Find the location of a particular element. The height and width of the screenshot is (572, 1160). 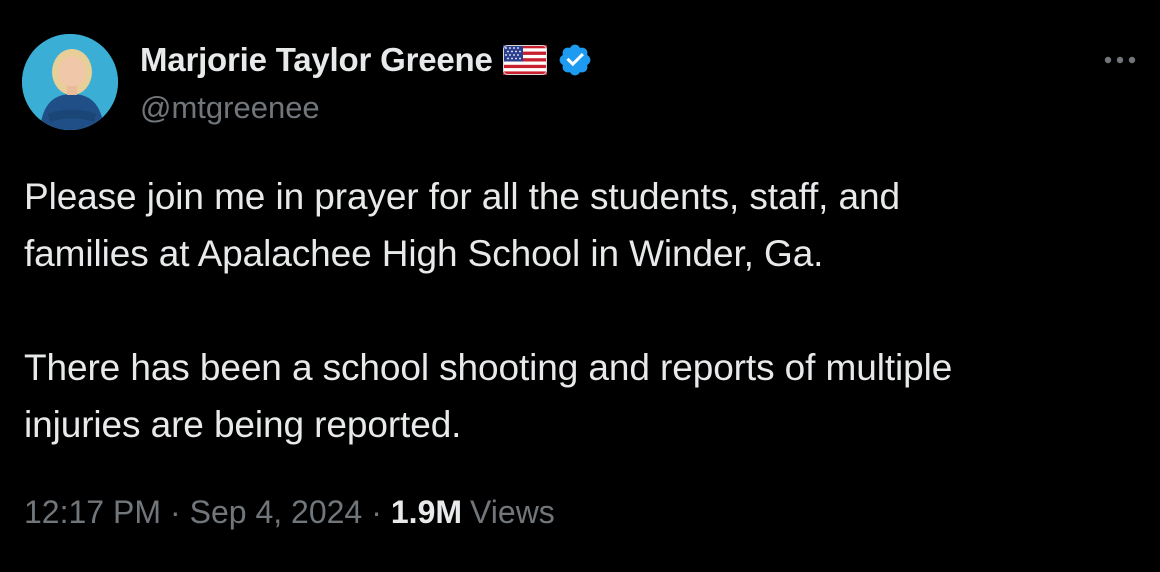

us-flag-icon is located at coordinates (524, 60).